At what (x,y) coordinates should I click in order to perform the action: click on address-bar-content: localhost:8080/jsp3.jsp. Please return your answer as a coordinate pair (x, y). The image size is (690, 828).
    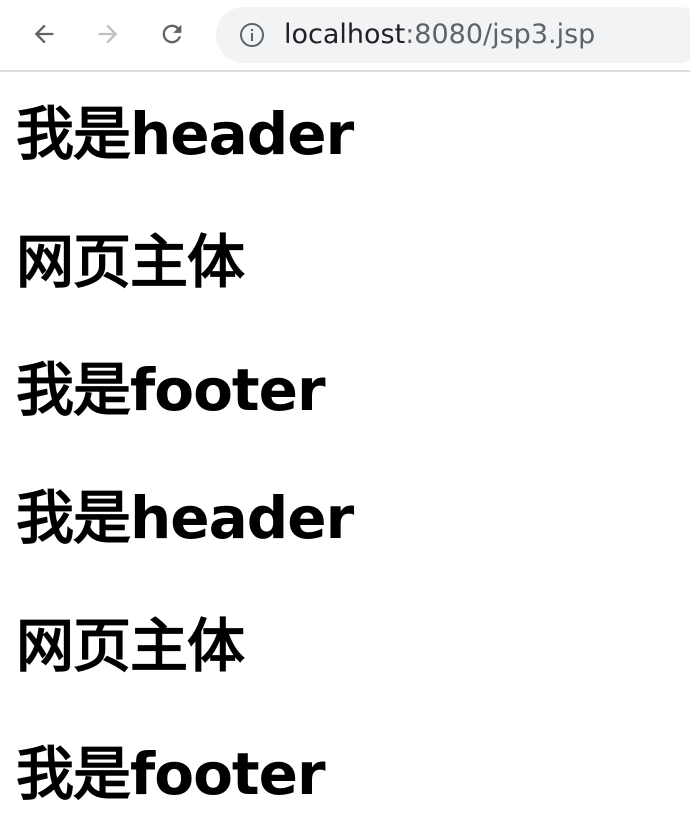
    Looking at the image, I should click on (453, 35).